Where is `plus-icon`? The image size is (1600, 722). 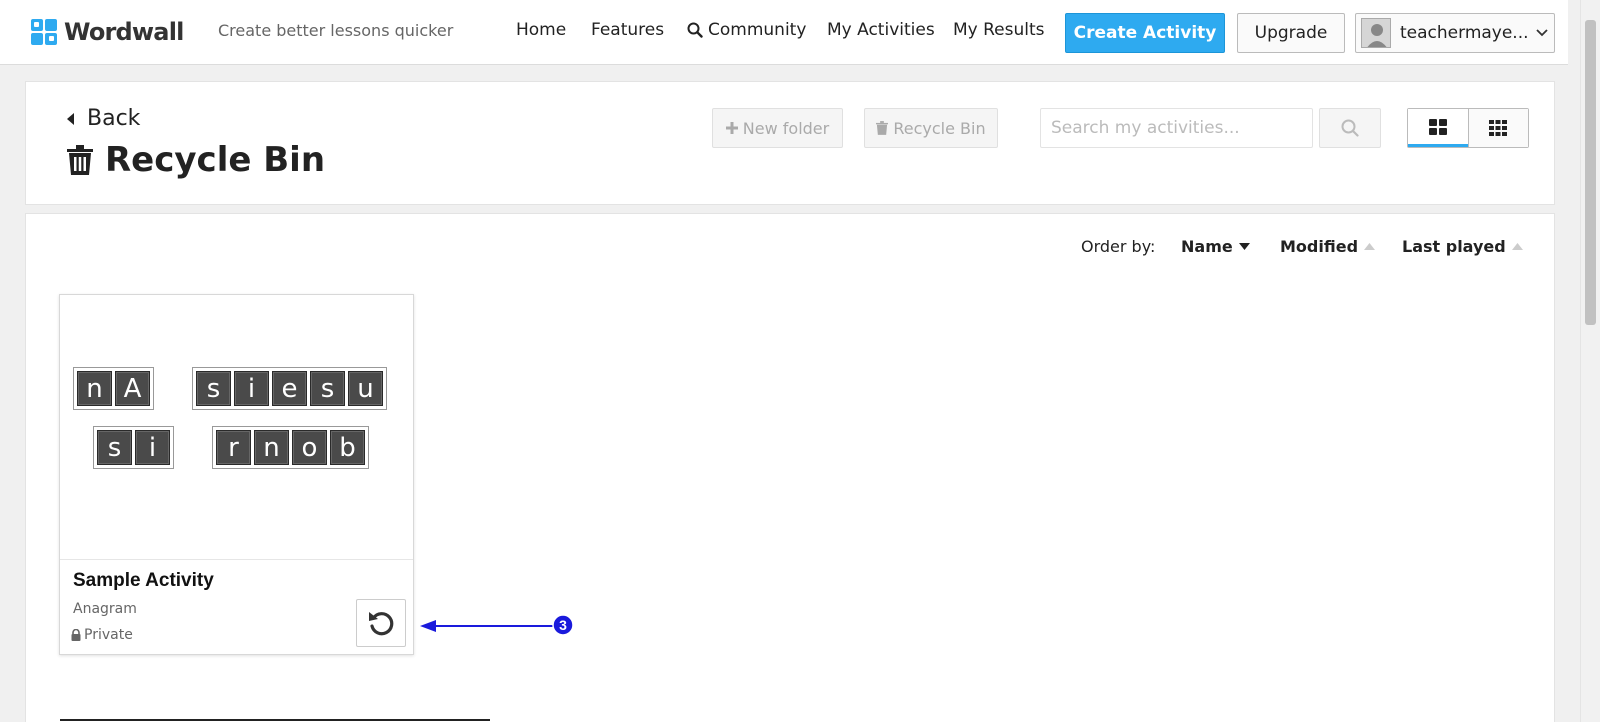
plus-icon is located at coordinates (731, 128).